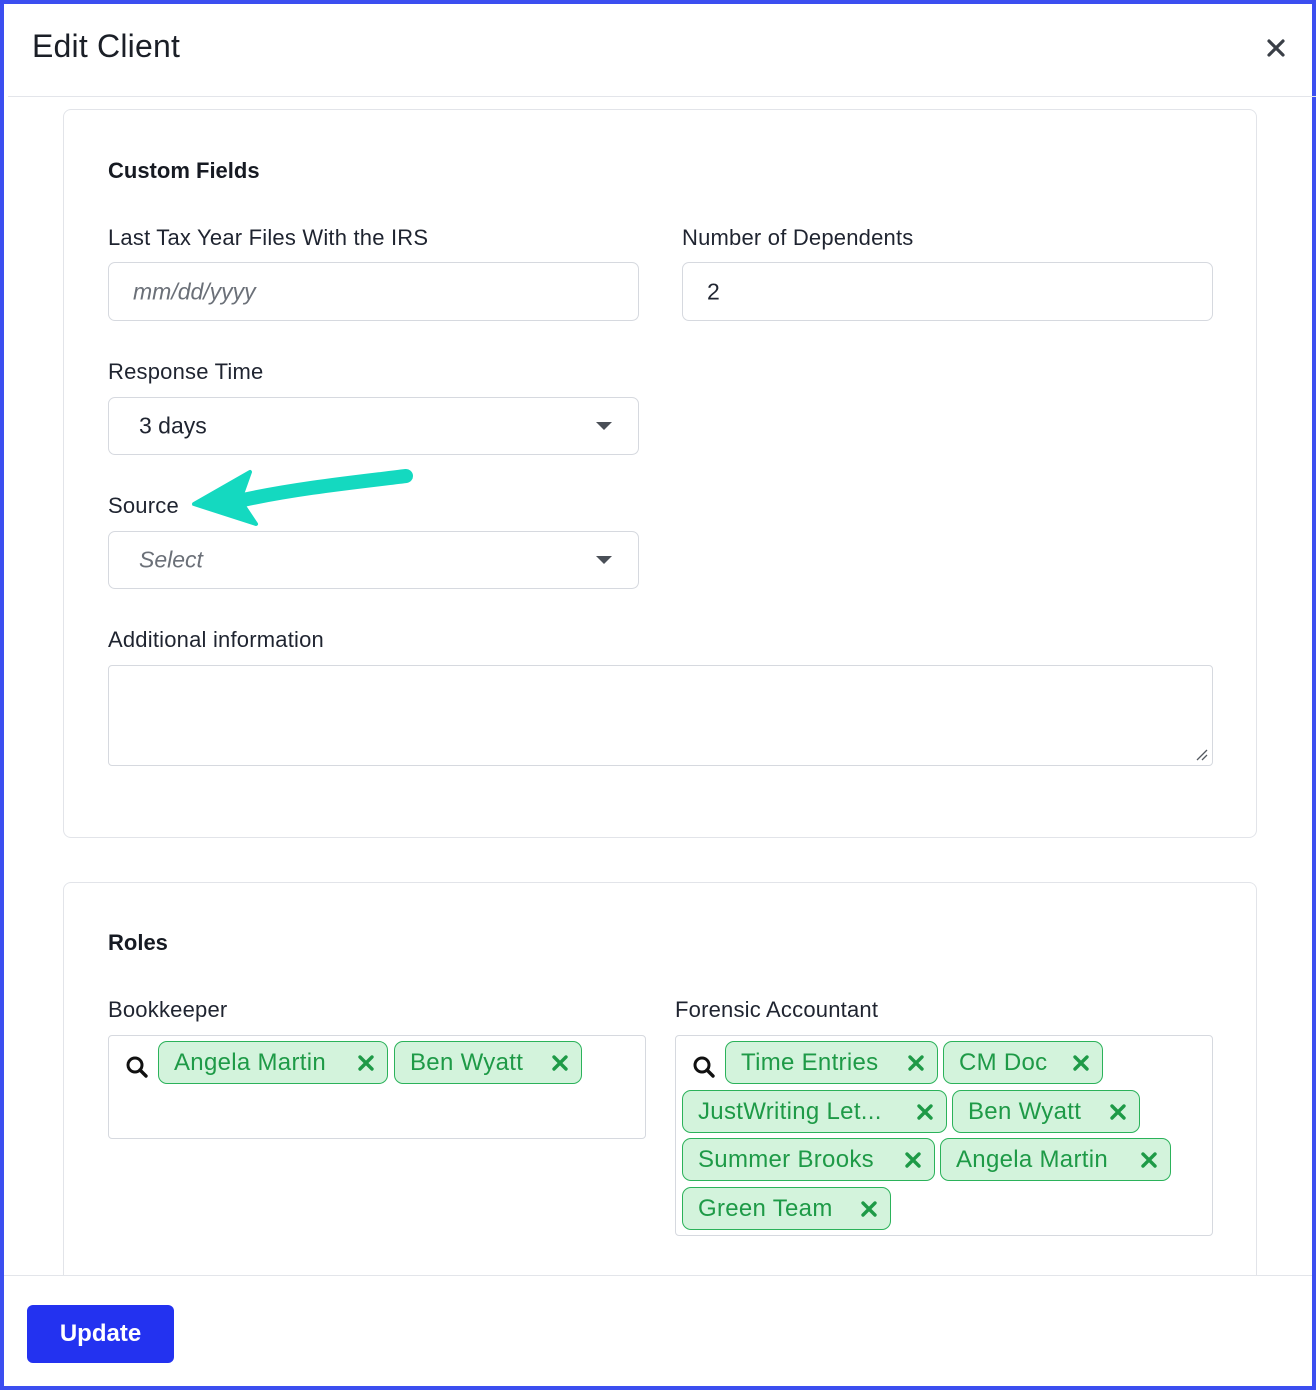 Image resolution: width=1316 pixels, height=1390 pixels. I want to click on forensic-accountant-tag: Green Team, so click(786, 1208).